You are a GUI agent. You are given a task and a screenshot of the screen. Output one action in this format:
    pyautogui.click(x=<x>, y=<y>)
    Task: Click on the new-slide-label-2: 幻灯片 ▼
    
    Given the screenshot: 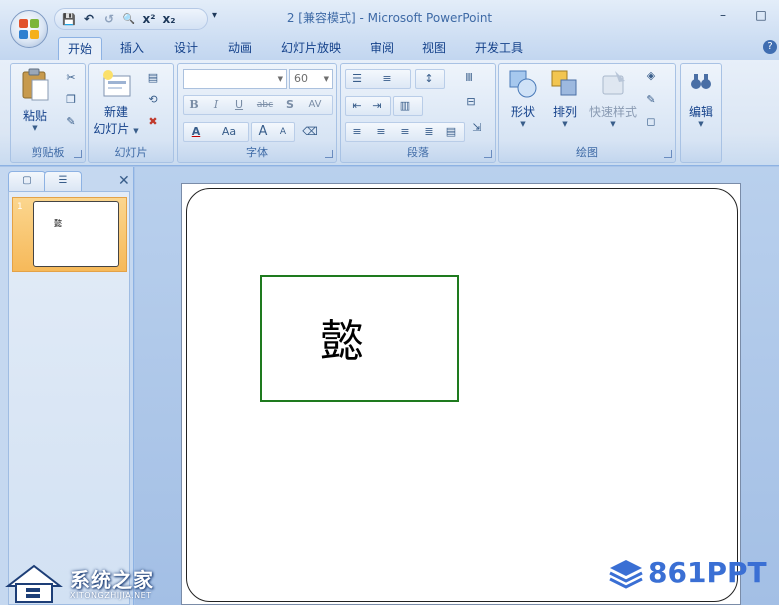 What is the action you would take?
    pyautogui.click(x=116, y=129)
    